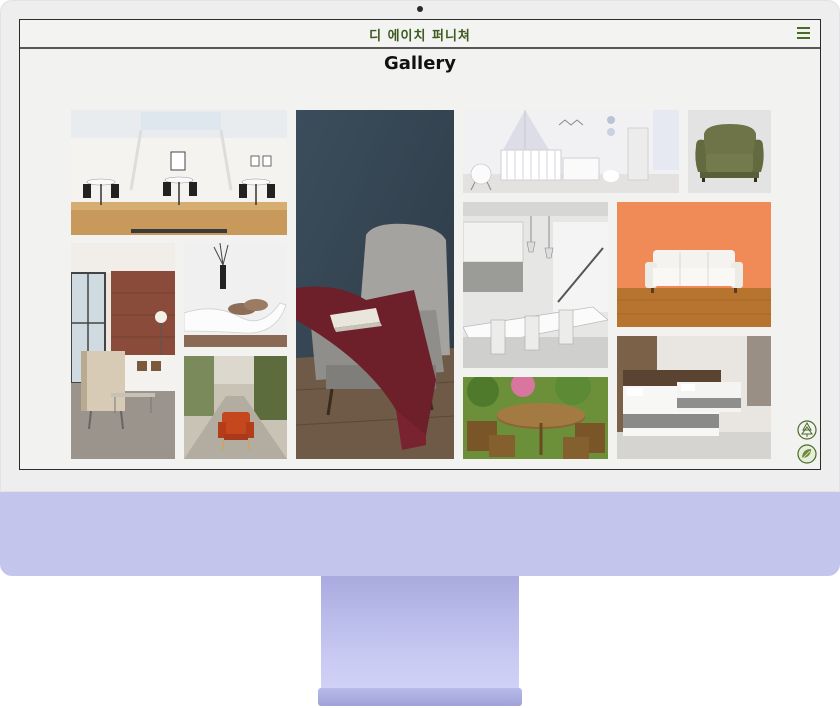  I want to click on gallery-photo-white-lounge-chair, so click(235, 295).